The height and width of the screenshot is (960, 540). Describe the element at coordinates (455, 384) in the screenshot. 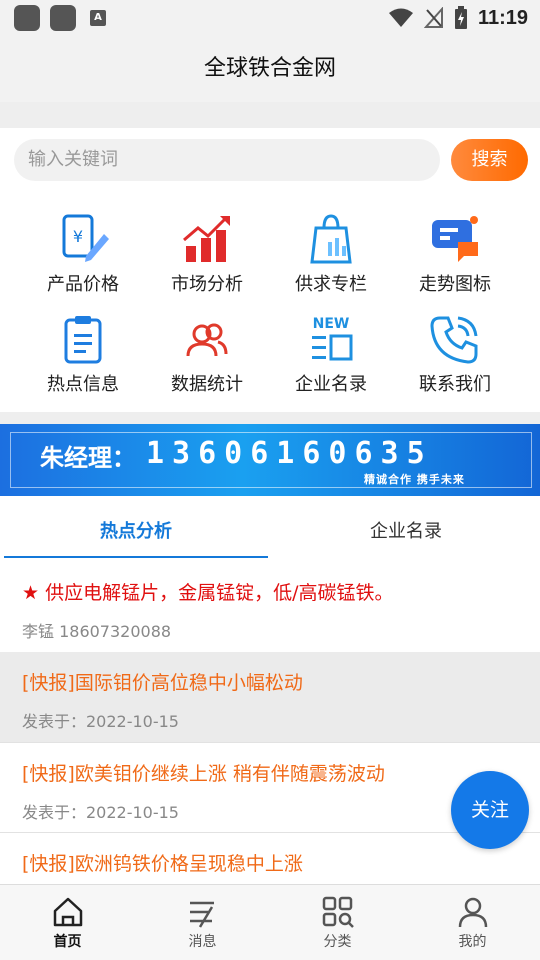

I see `category-label: 联系我们` at that location.